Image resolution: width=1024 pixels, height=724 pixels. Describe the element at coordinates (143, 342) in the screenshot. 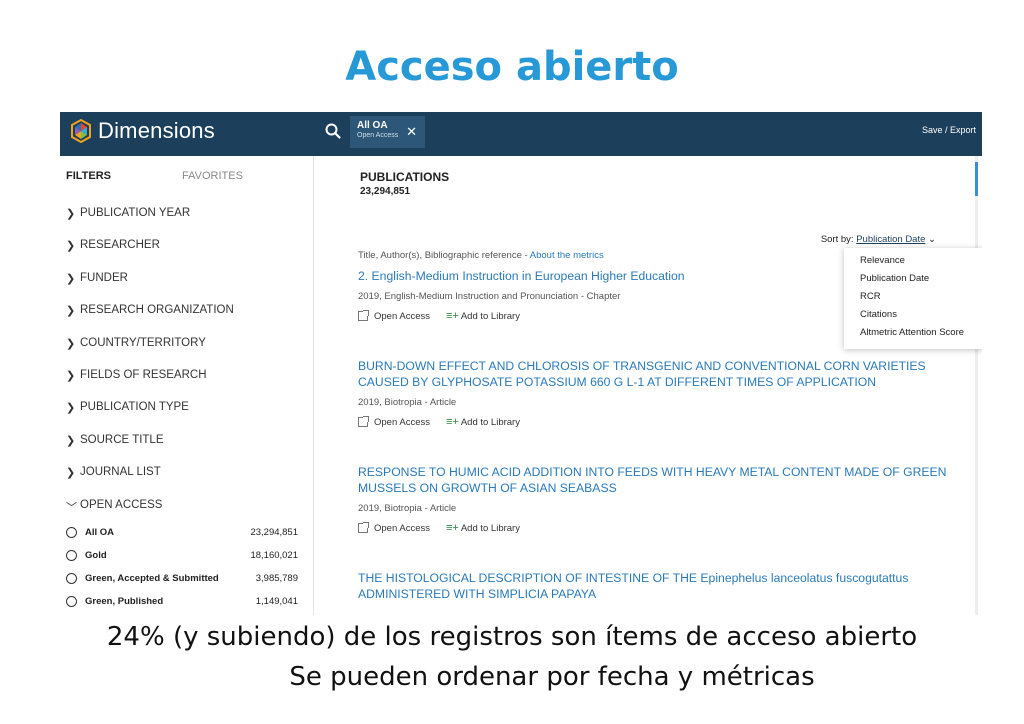

I see `filter-label: COUNTRY/TERRITORY` at that location.